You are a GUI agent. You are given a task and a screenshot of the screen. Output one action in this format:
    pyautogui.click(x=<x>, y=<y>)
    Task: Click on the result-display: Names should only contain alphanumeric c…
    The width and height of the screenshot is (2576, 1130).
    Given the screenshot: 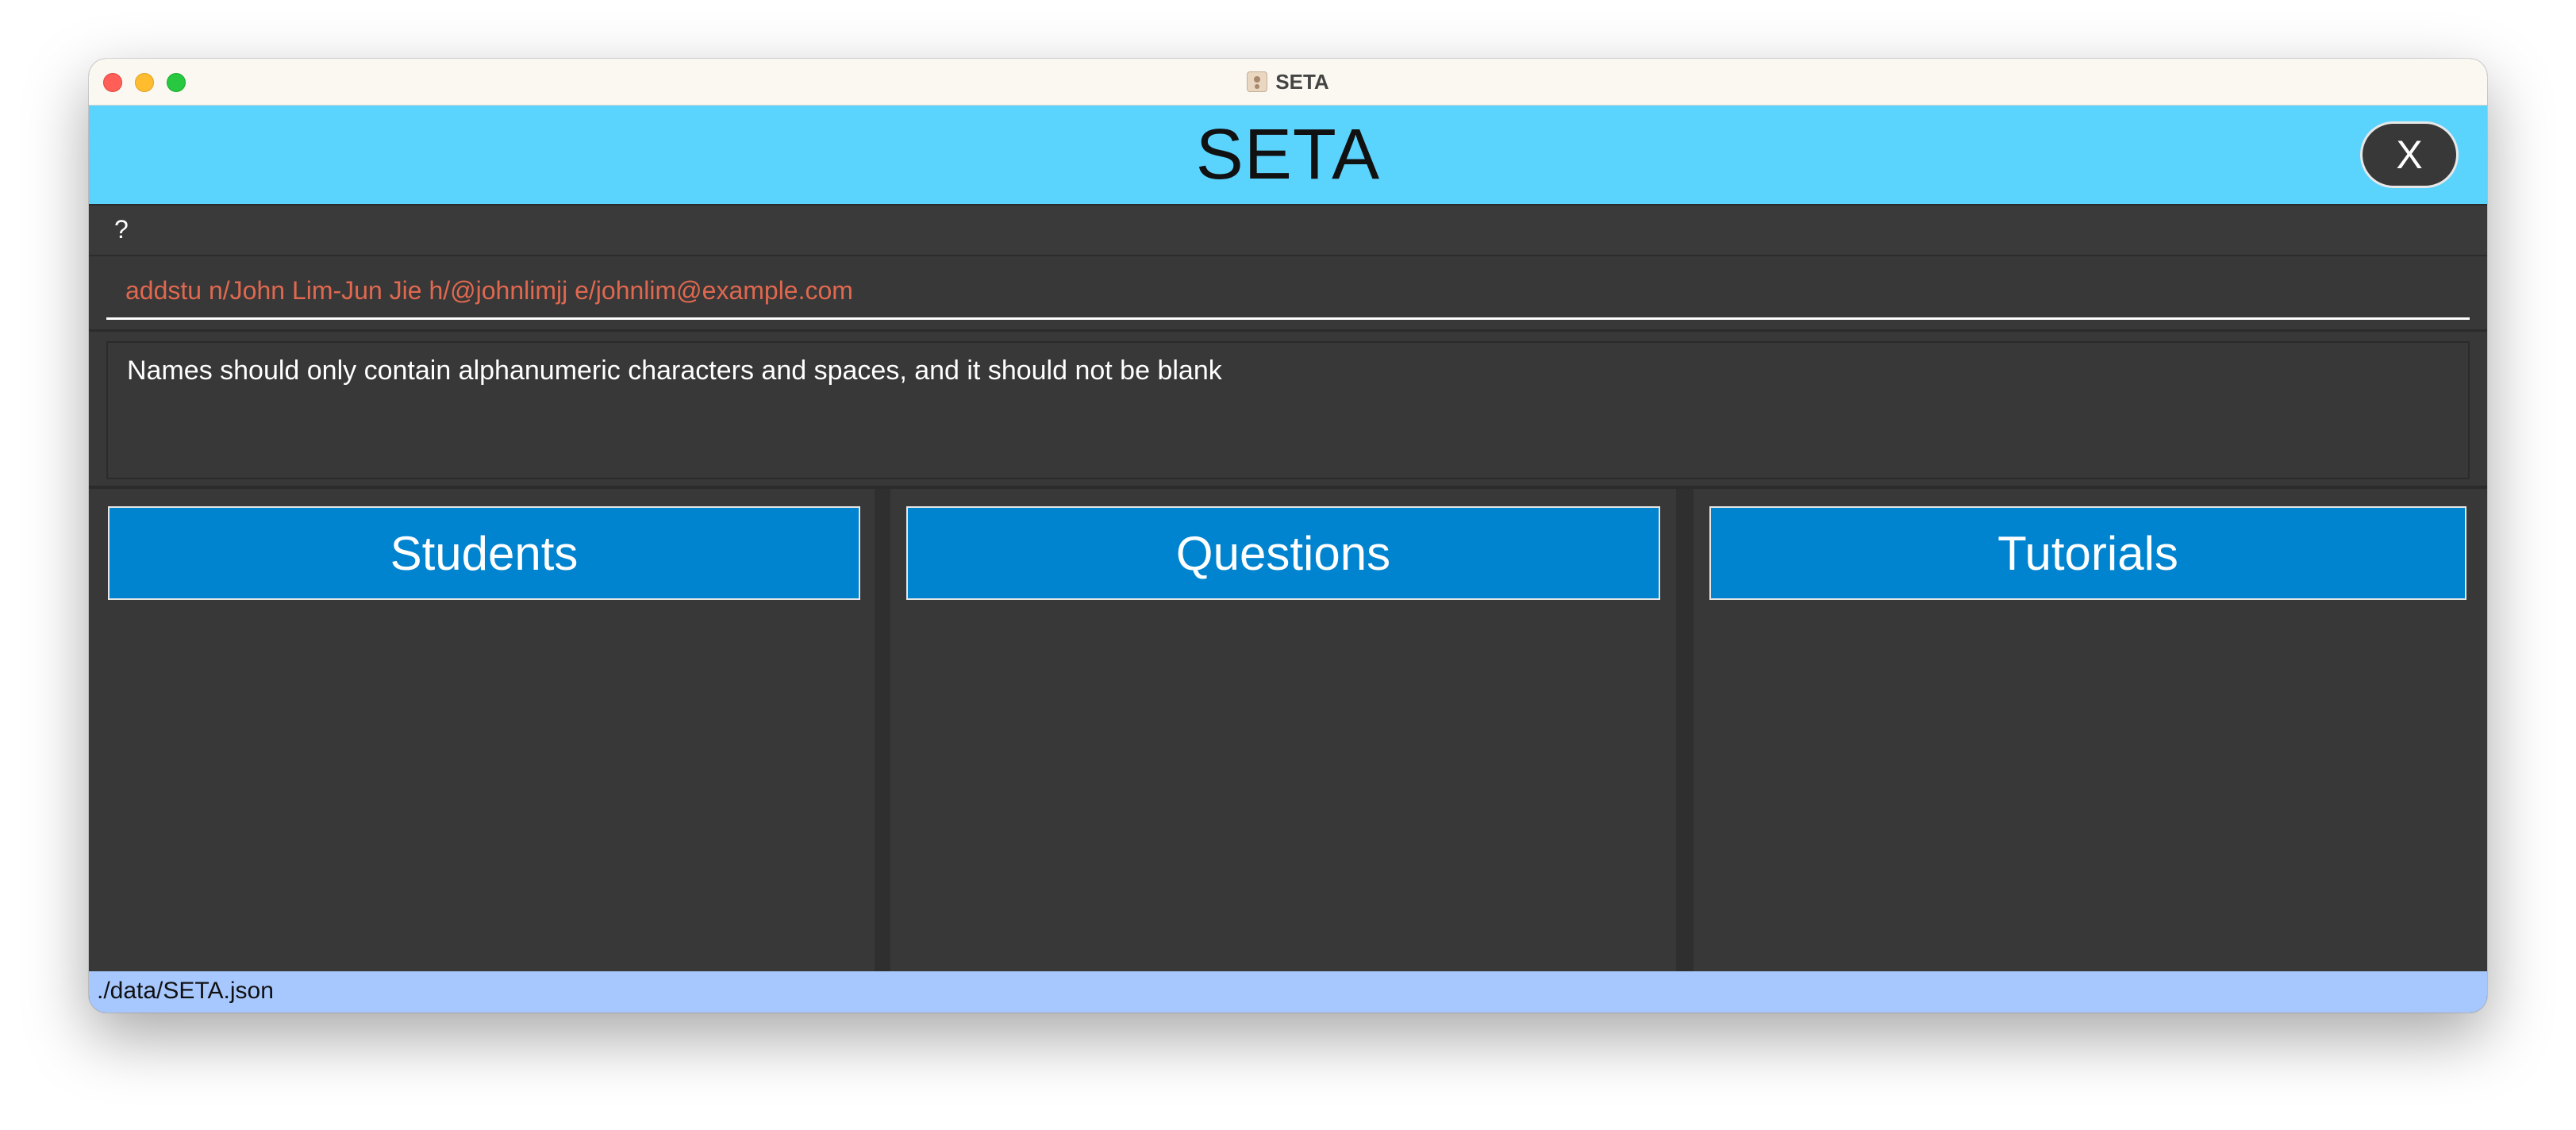 What is the action you would take?
    pyautogui.click(x=1288, y=411)
    